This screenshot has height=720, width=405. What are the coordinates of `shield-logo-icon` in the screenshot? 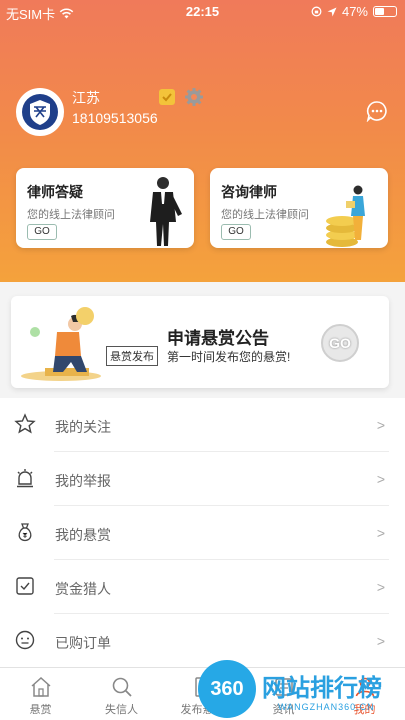 It's located at (40, 112).